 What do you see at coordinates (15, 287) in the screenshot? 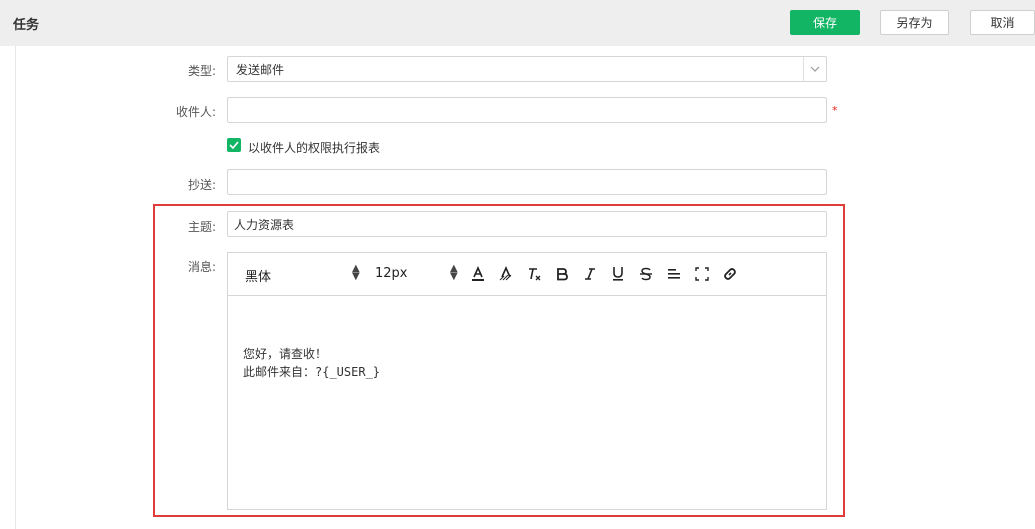
I see `side-divider` at bounding box center [15, 287].